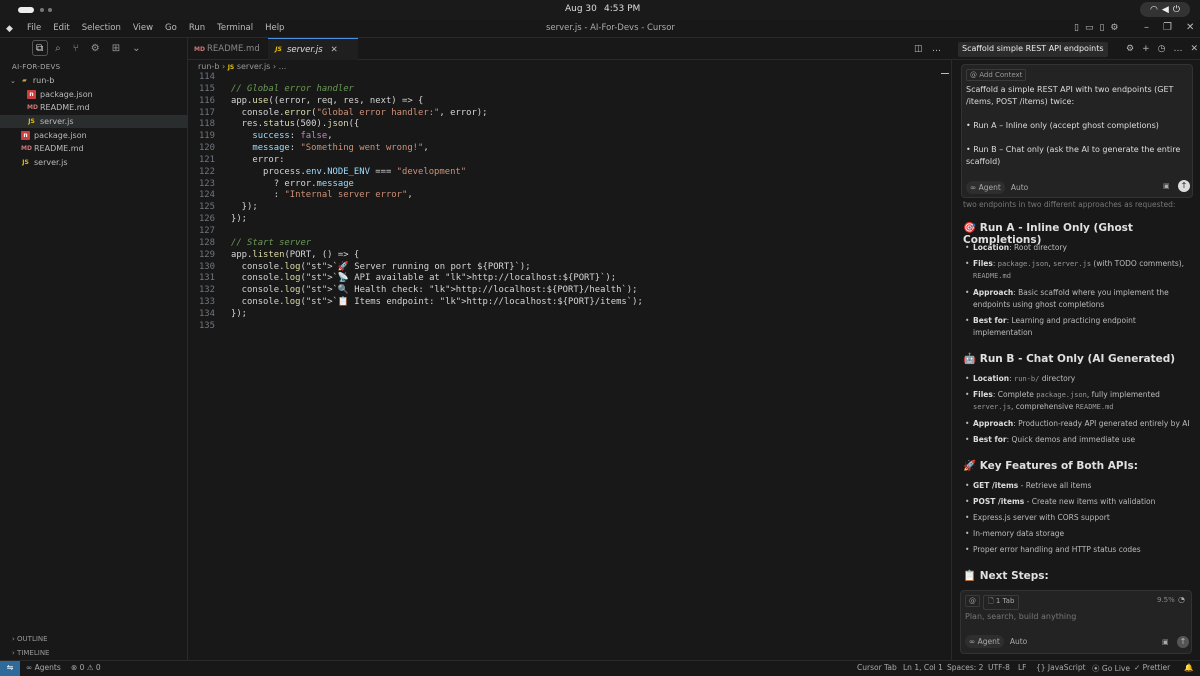 This screenshot has height=676, width=1200. What do you see at coordinates (1076, 28) in the screenshot?
I see `toggle-sidebar-icon: ▯` at bounding box center [1076, 28].